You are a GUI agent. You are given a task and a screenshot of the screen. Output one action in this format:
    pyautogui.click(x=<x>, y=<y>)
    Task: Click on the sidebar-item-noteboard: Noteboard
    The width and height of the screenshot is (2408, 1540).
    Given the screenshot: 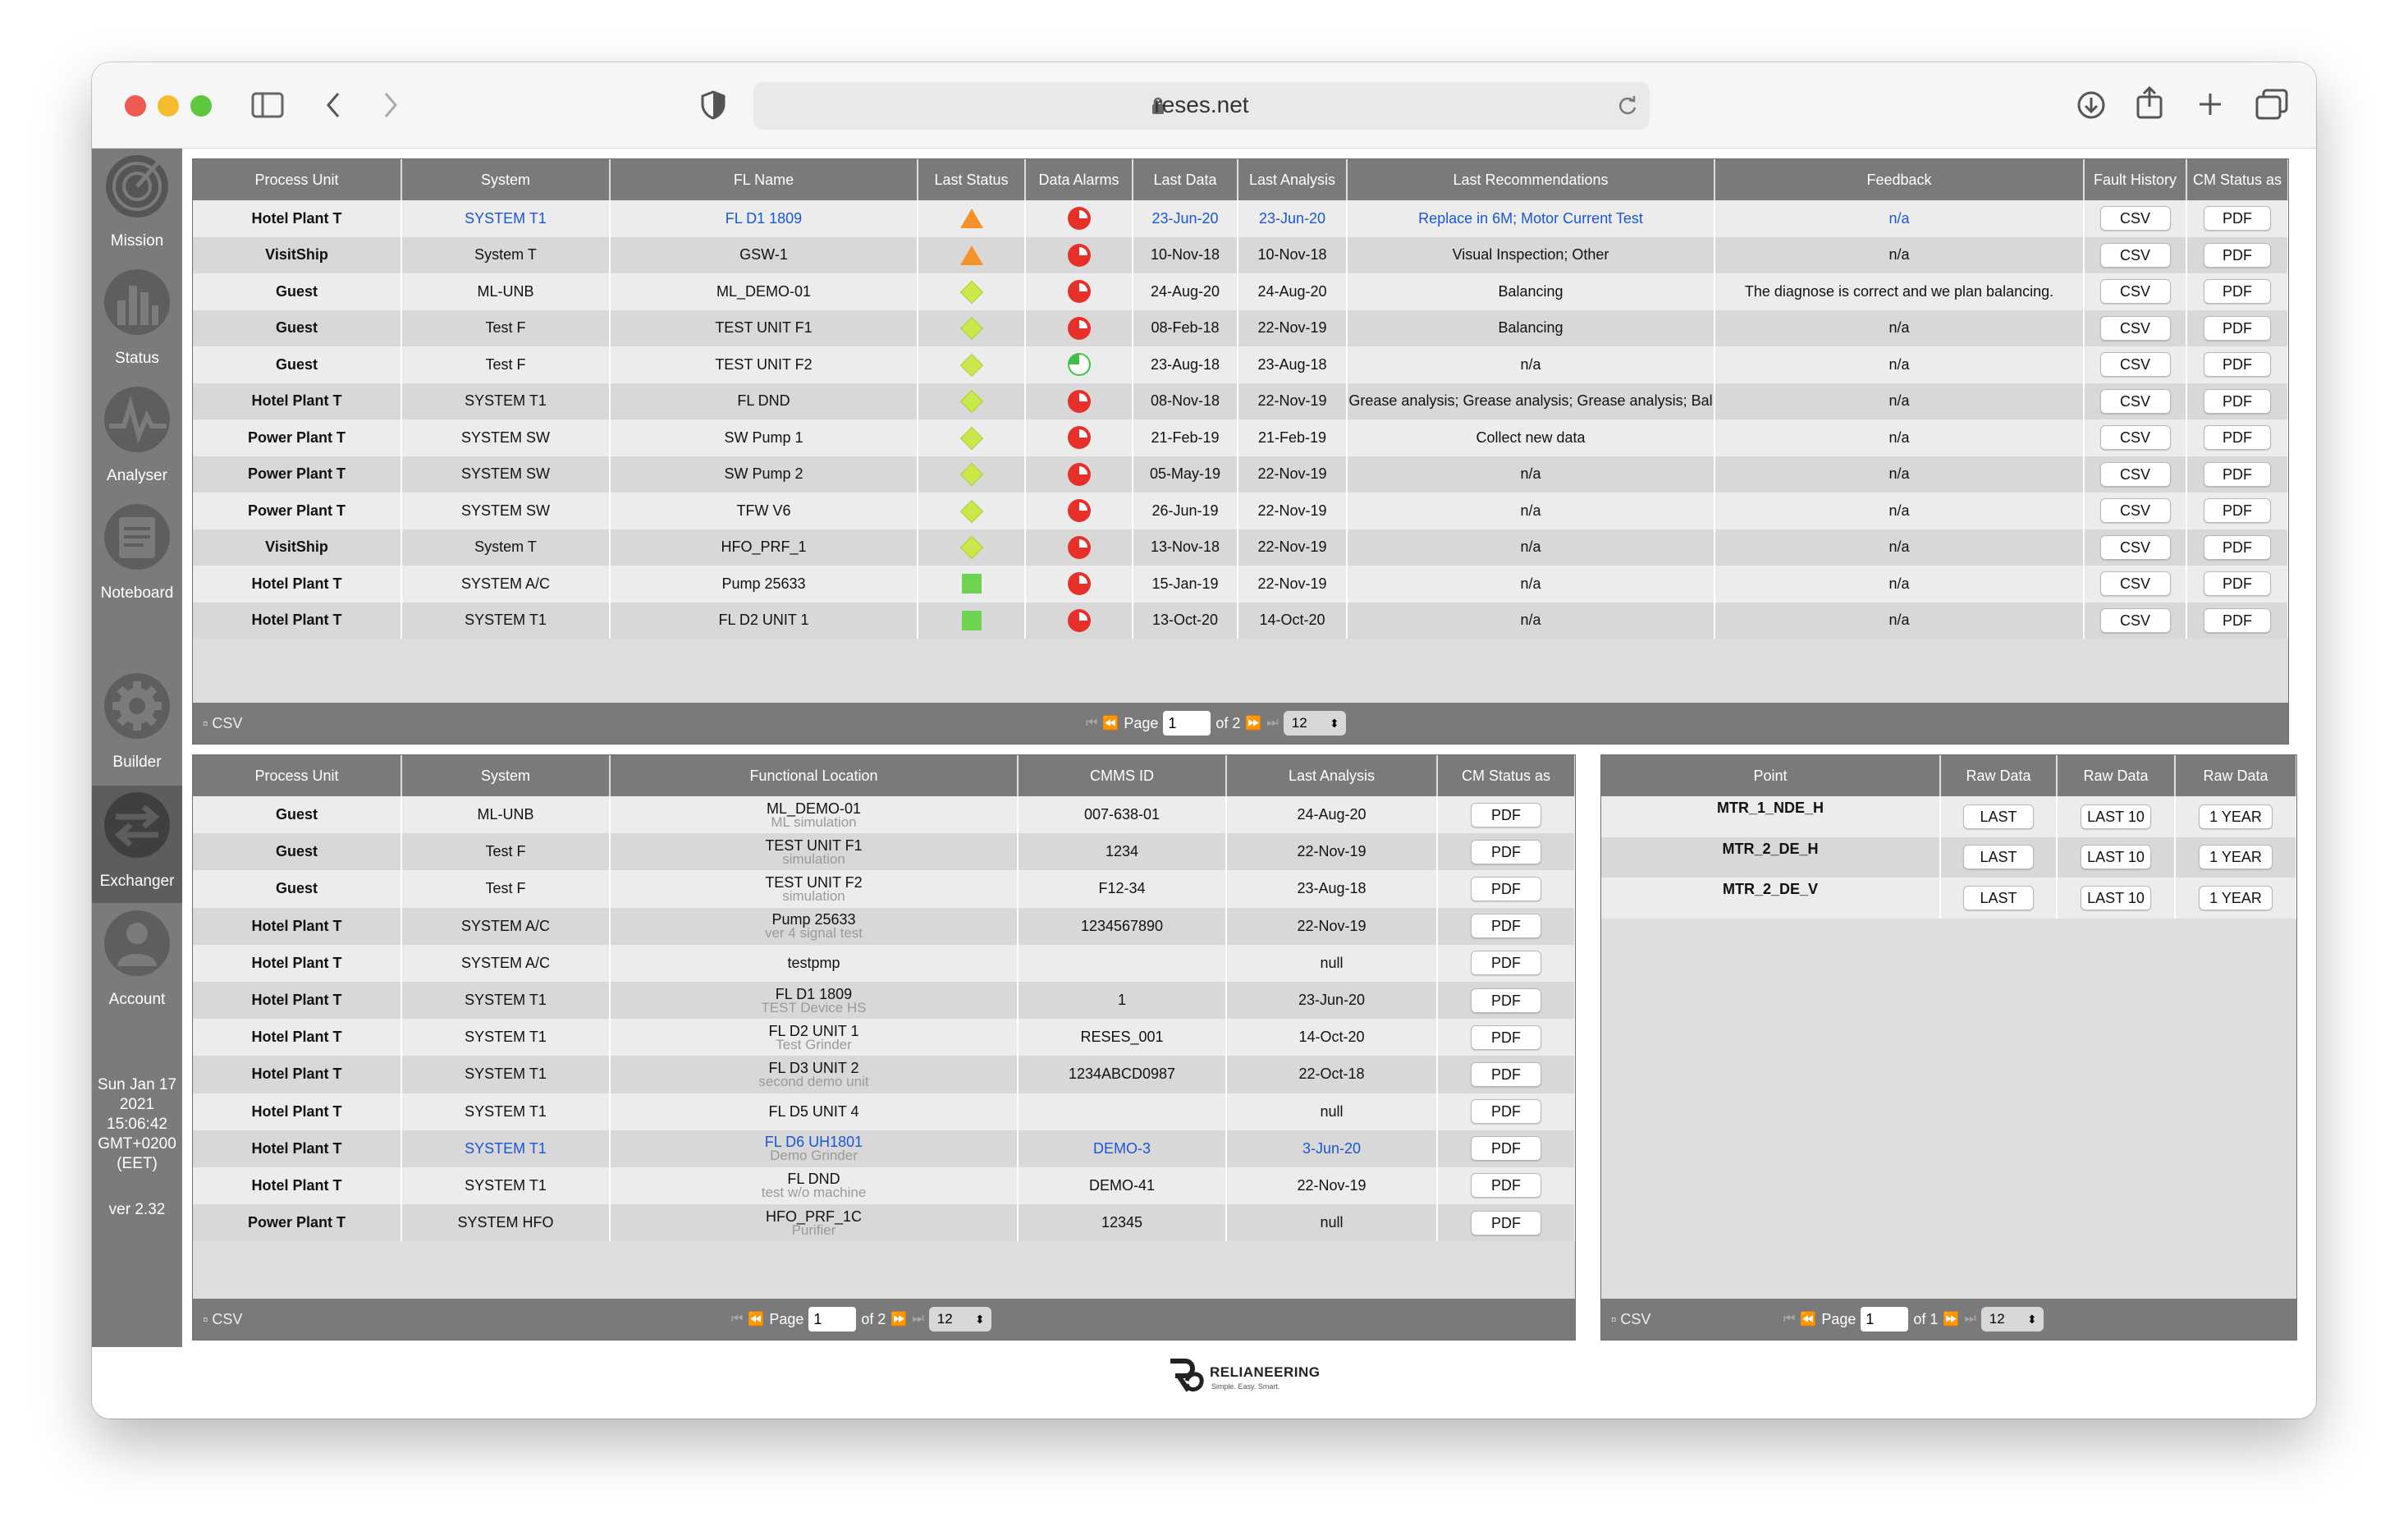 What is the action you would take?
    pyautogui.click(x=137, y=558)
    